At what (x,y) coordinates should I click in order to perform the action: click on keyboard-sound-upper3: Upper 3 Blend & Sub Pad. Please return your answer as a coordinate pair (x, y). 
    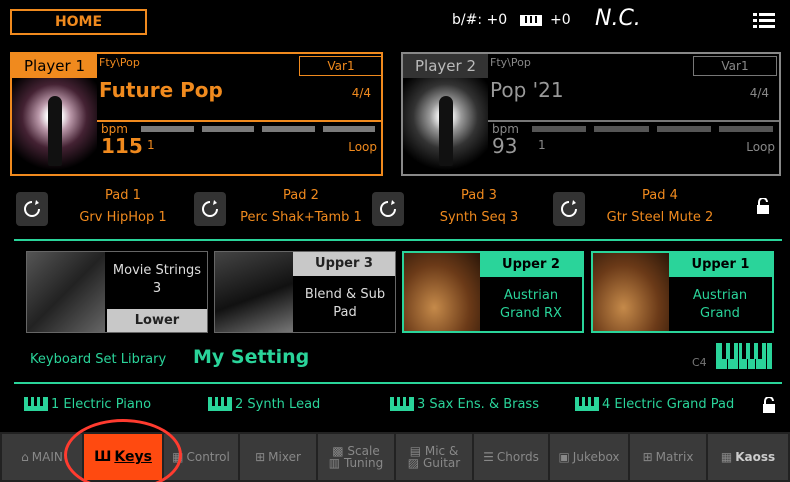
    Looking at the image, I should click on (305, 292).